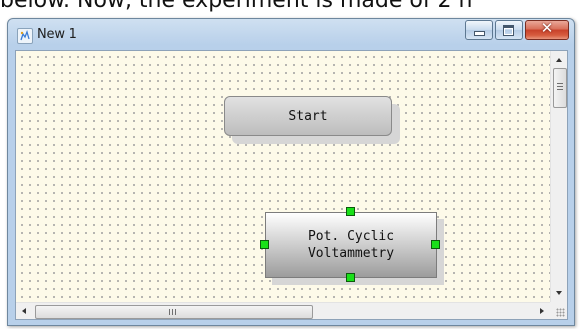 The width and height of the screenshot is (580, 329). What do you see at coordinates (264, 244) in the screenshot?
I see `resize-handle-left` at bounding box center [264, 244].